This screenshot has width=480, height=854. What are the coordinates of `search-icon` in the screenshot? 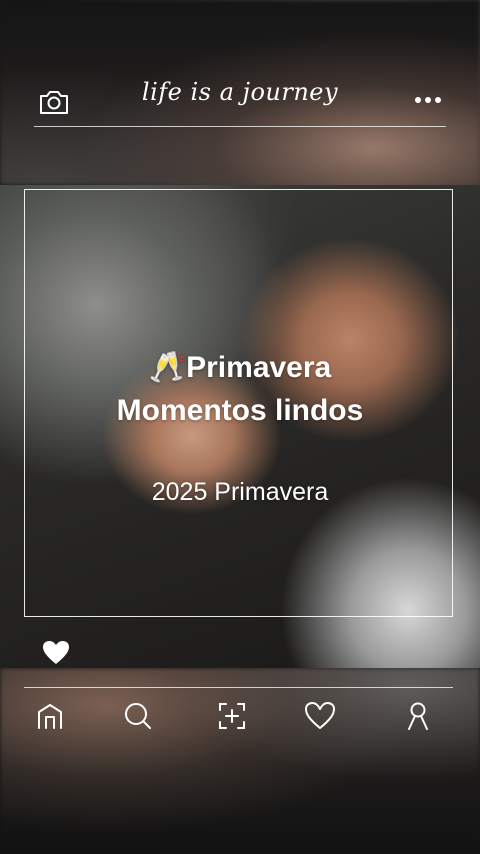 It's located at (138, 716).